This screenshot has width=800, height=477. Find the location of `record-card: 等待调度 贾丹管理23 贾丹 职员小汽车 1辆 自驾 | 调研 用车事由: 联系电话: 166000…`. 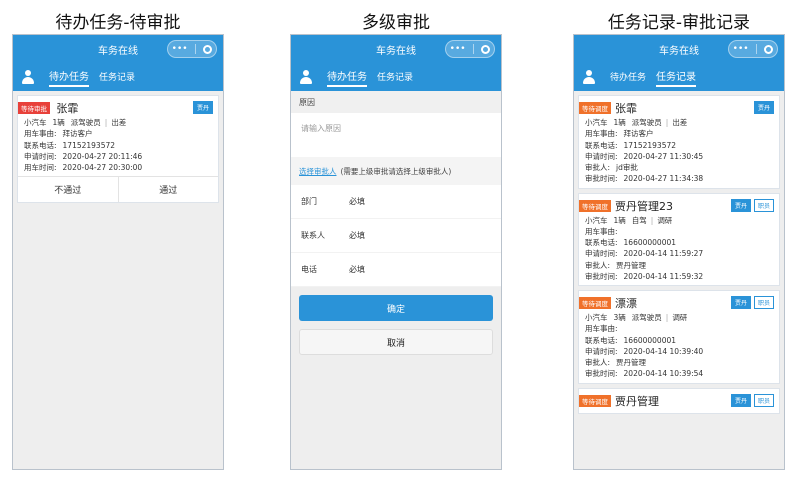

record-card: 等待调度 贾丹管理23 贾丹 职员小汽车 1辆 自驾 | 调研 用车事由: 联系电话: 166000… is located at coordinates (679, 239).